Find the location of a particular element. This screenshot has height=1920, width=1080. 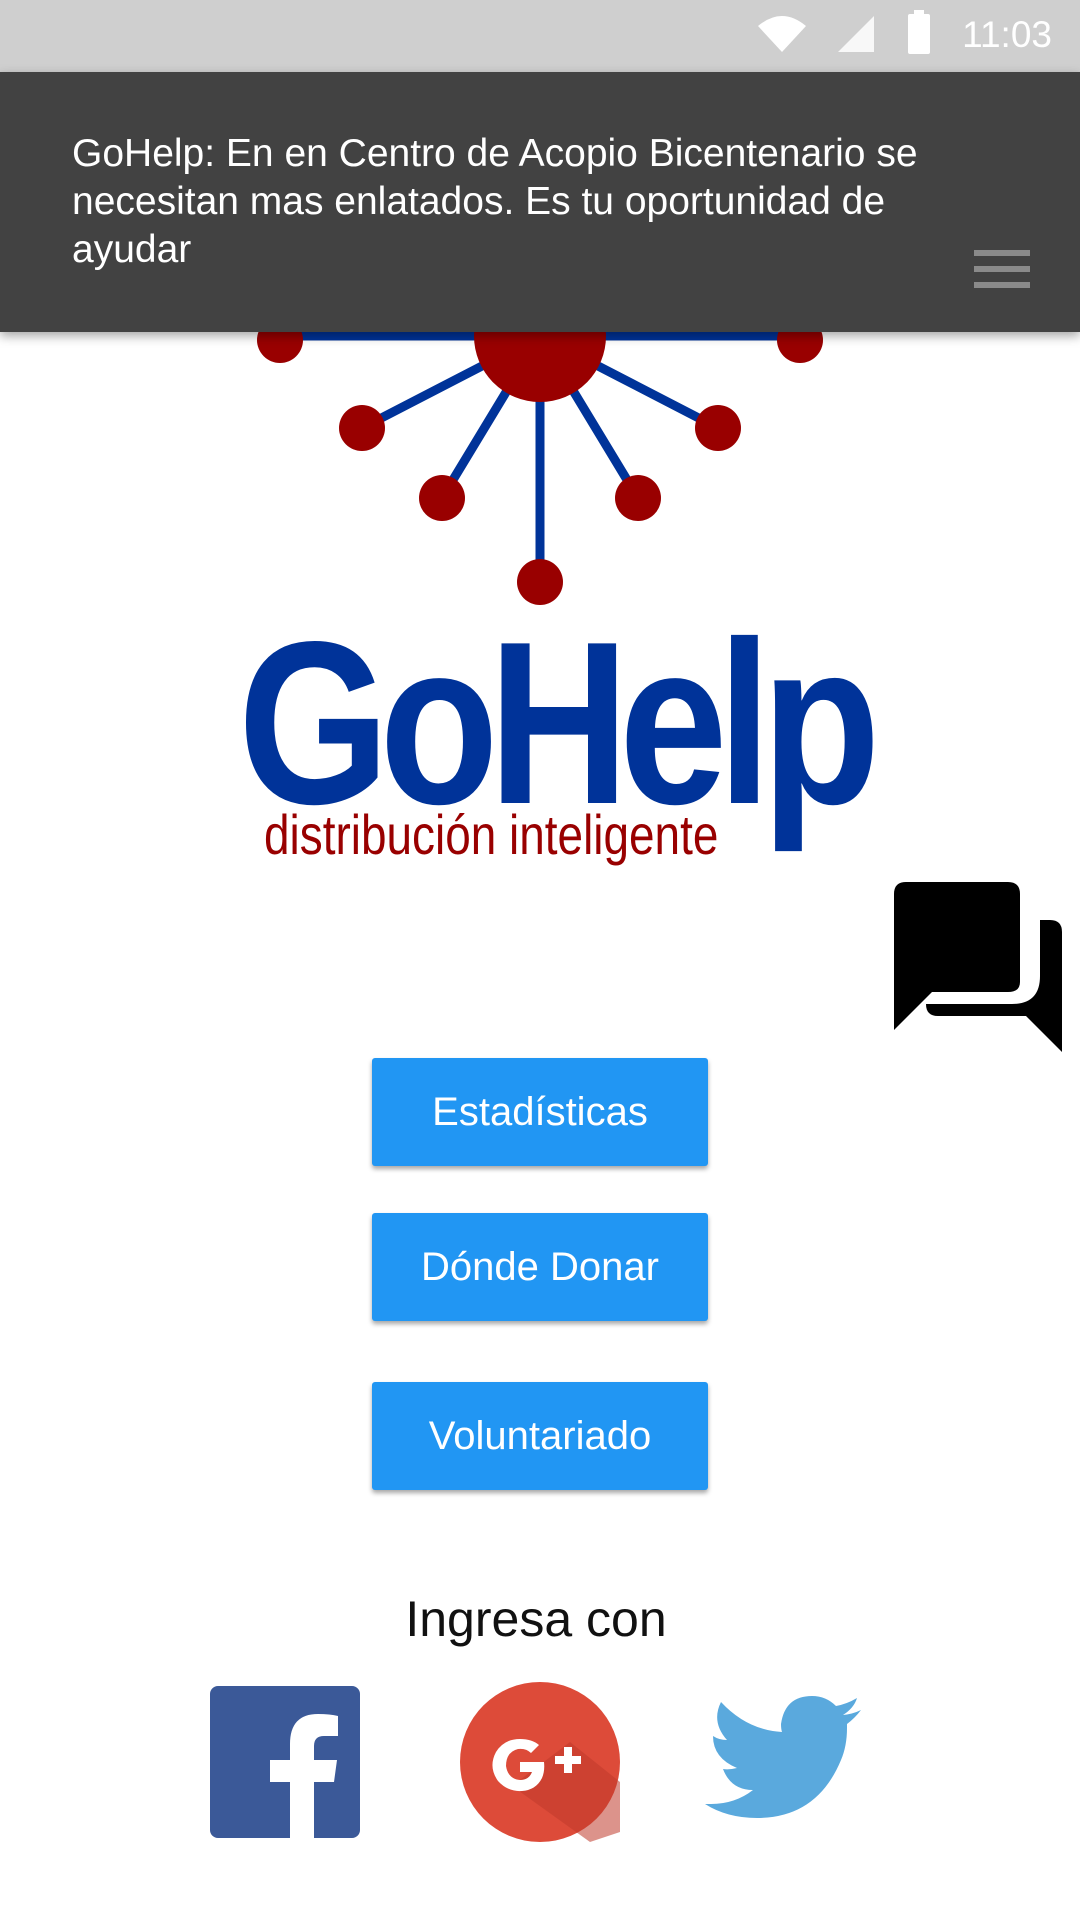

volunteering-button: Voluntariado is located at coordinates (540, 1436).